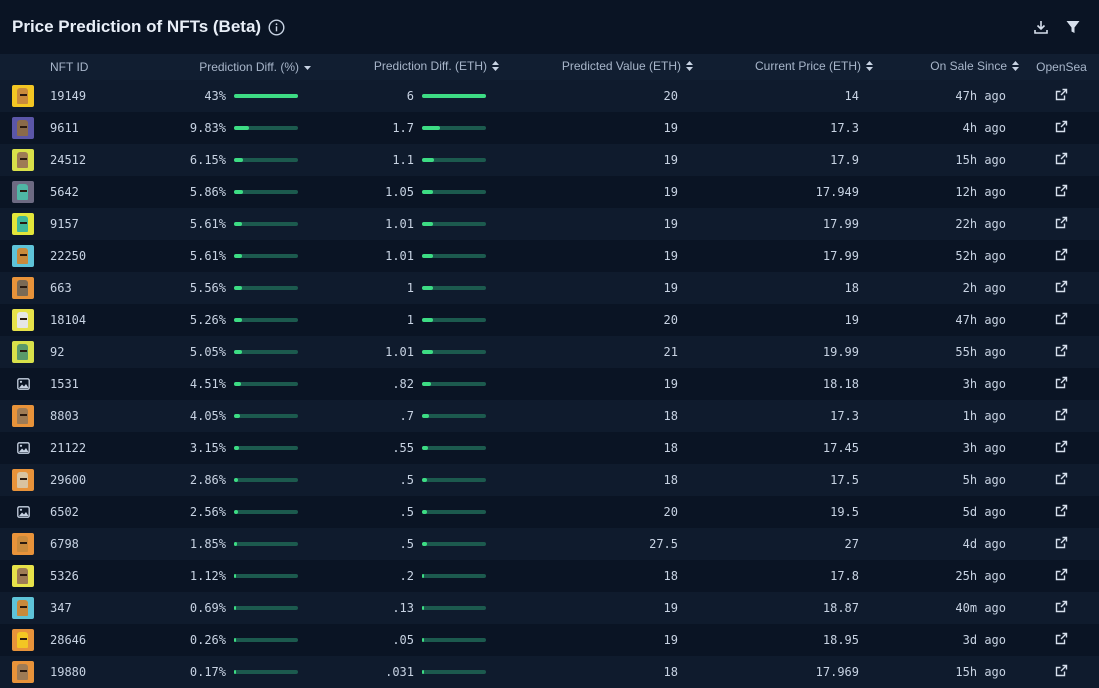 Image resolution: width=1099 pixels, height=688 pixels. Describe the element at coordinates (399, 256) in the screenshot. I see `prediction-diff-eth-value: 1.01` at that location.